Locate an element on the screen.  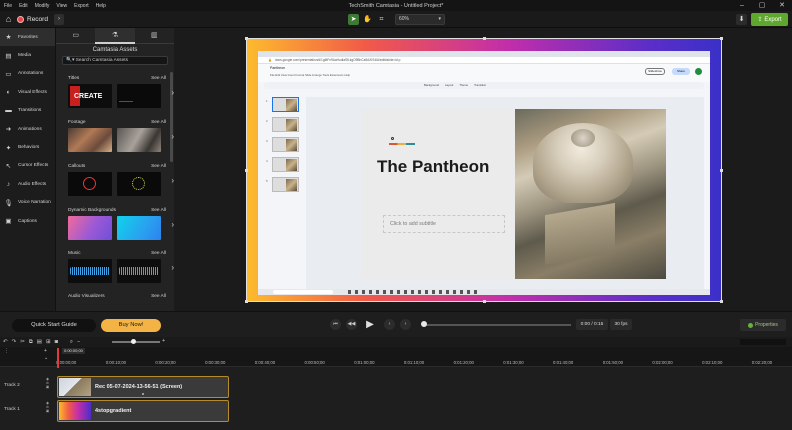
redo-icon: ↷ is located at coordinates (14, 342).